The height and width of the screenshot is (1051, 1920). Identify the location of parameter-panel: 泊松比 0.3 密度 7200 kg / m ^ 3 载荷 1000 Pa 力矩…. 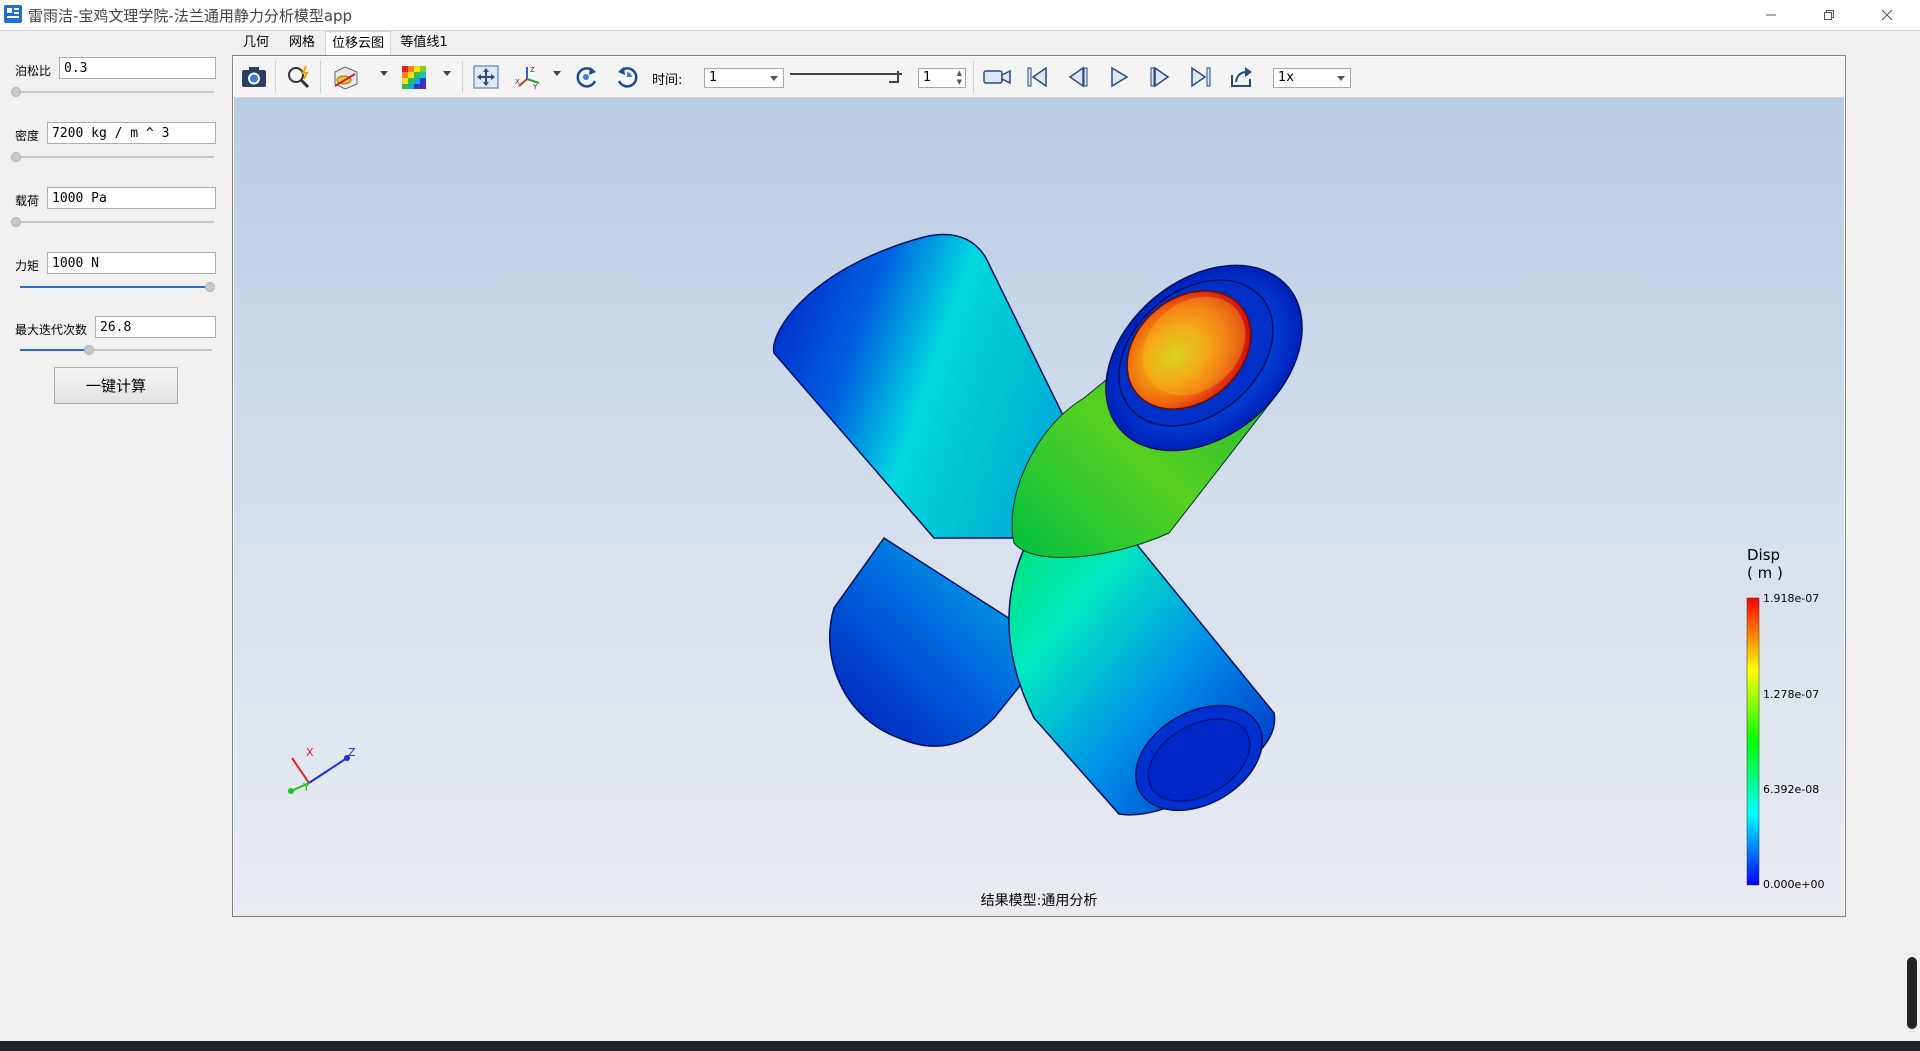
(115, 536).